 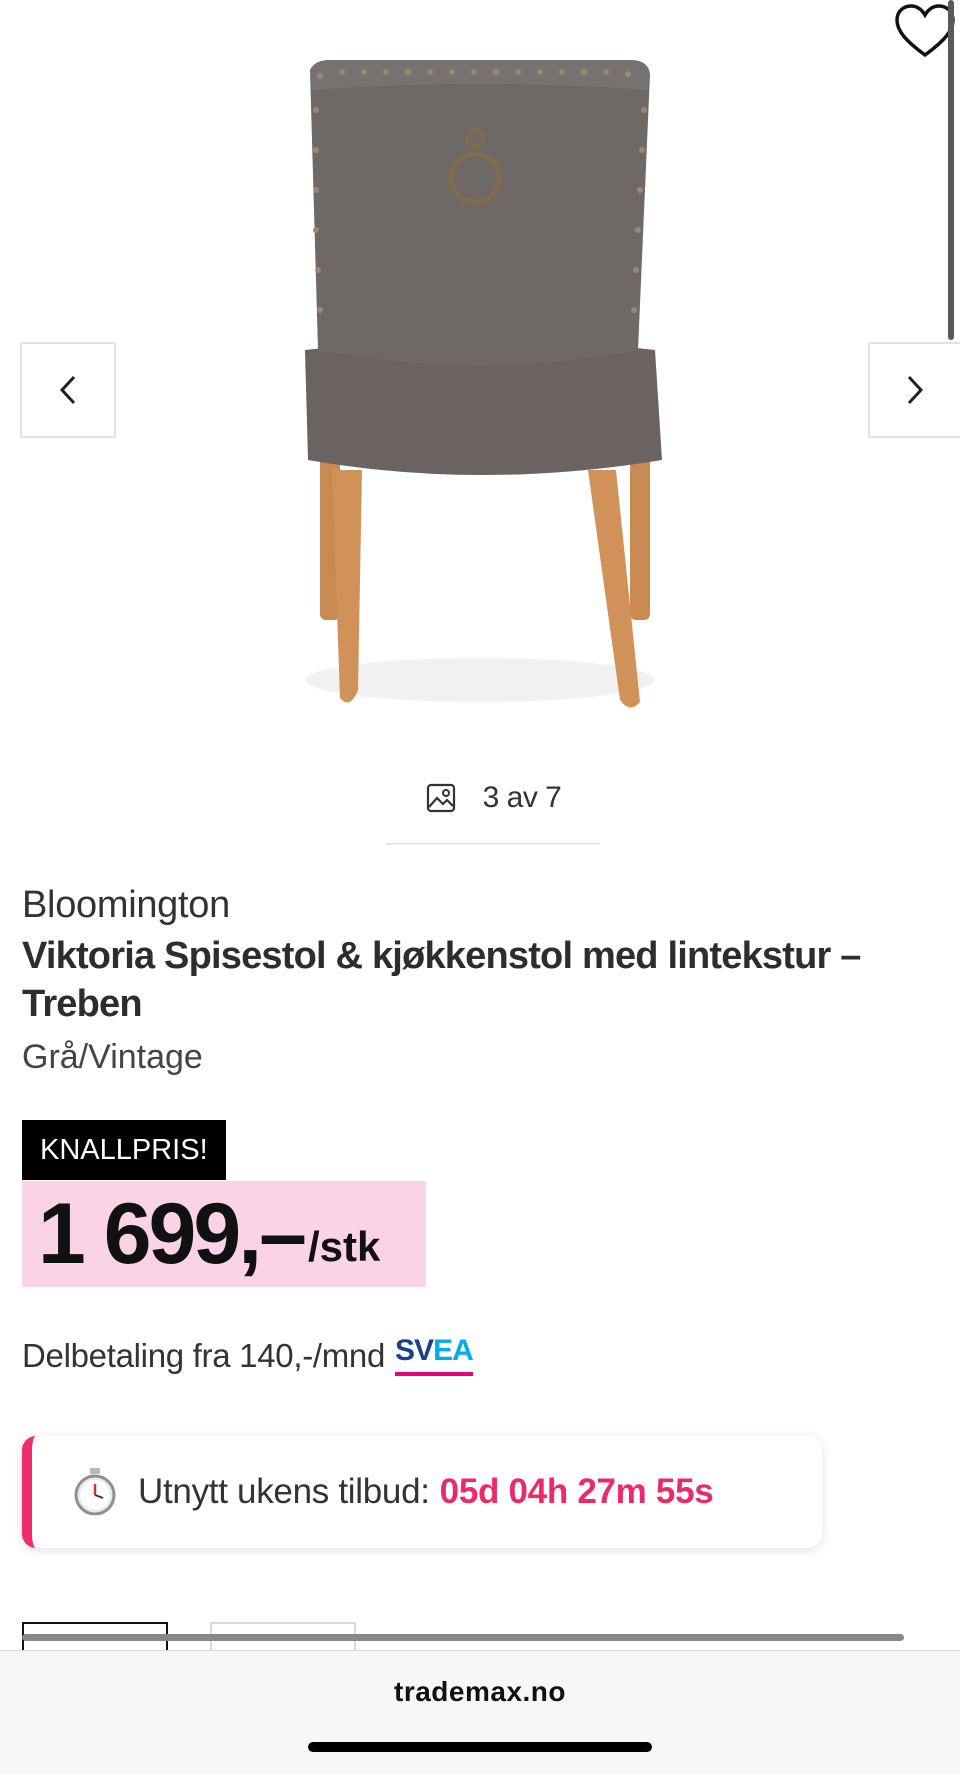 I want to click on chevron-right-icon, so click(x=915, y=390).